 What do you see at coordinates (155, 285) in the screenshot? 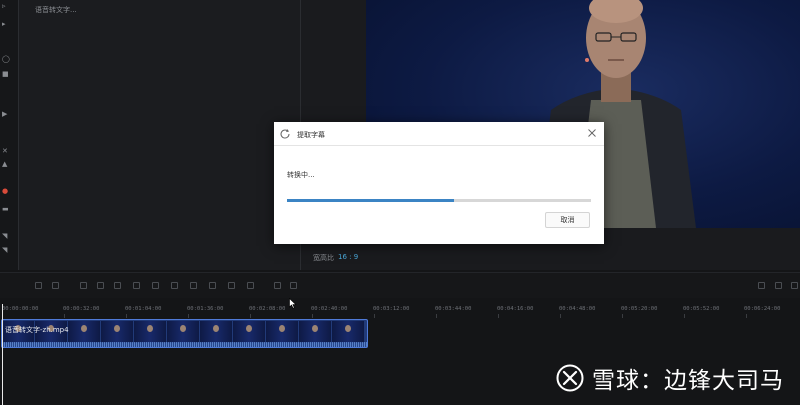
I see `speed-icon` at bounding box center [155, 285].